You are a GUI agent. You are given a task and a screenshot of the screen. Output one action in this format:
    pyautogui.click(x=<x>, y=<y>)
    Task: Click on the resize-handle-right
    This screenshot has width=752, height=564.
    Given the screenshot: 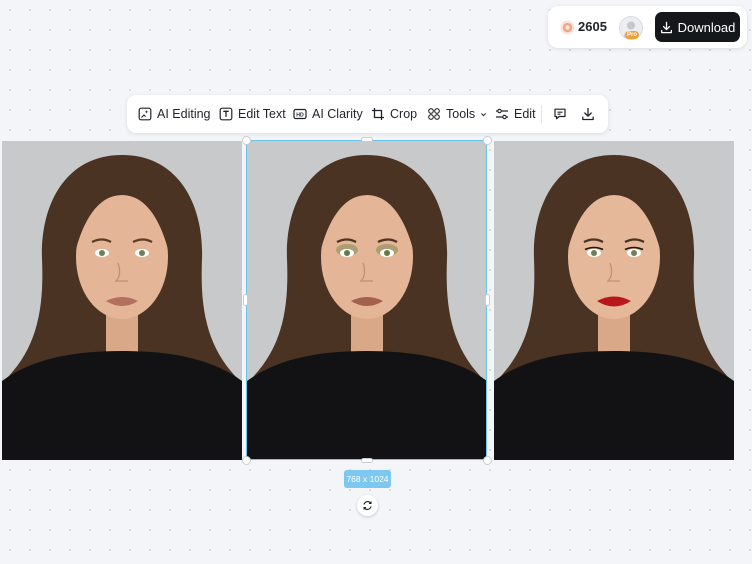 What is the action you would take?
    pyautogui.click(x=487, y=300)
    